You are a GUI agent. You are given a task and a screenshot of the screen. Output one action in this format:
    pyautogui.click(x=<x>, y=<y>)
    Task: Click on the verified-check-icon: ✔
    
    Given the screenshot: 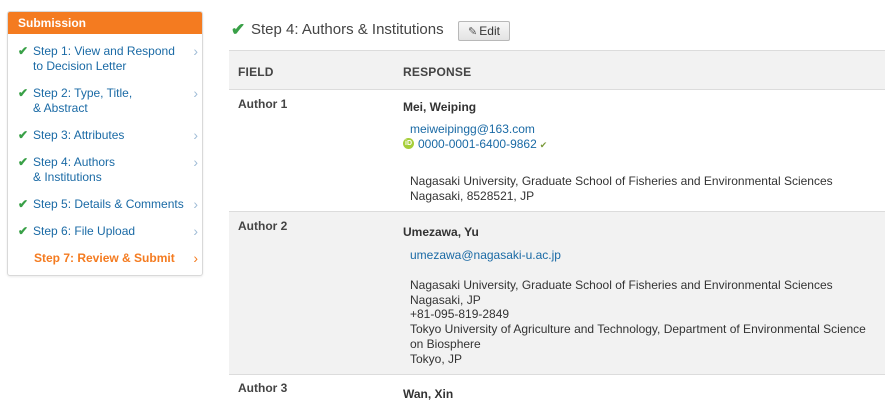 What is the action you would take?
    pyautogui.click(x=543, y=145)
    